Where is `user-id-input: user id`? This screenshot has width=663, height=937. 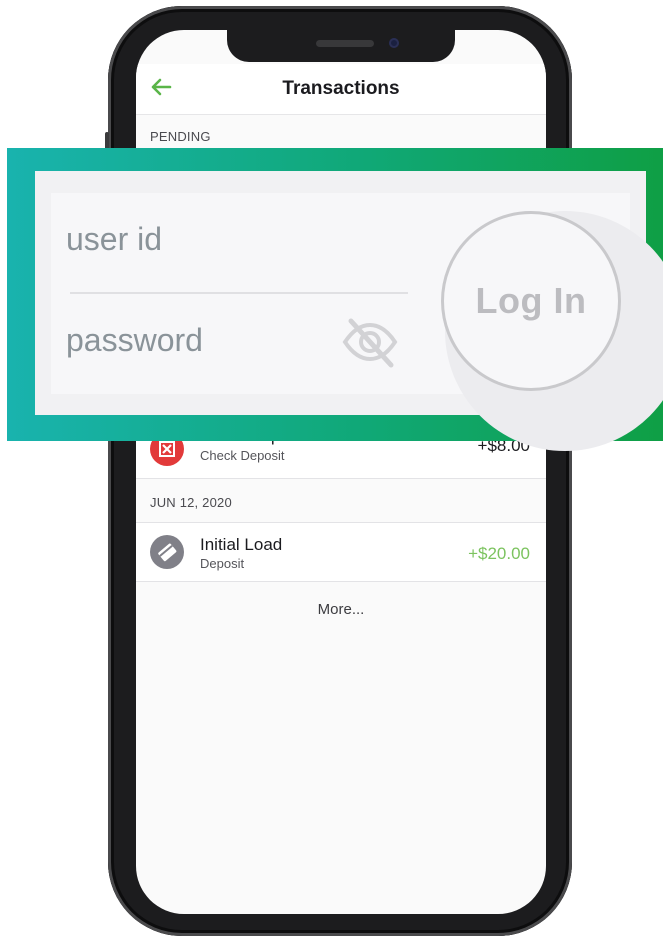 user-id-input: user id is located at coordinates (114, 239).